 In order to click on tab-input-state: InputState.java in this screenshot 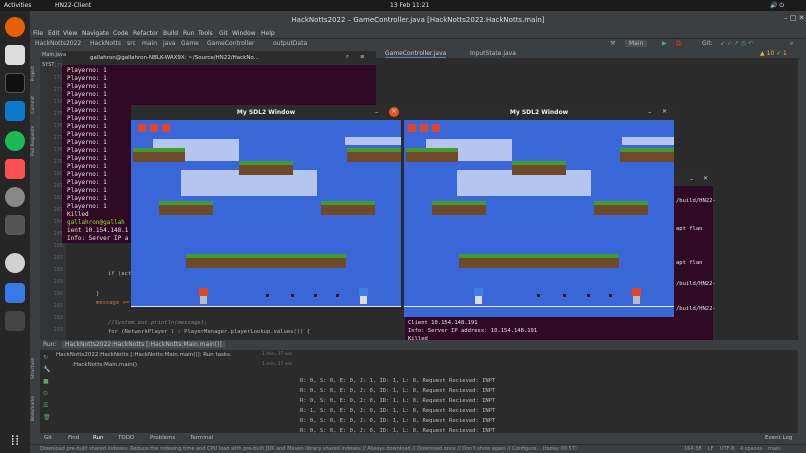, I will do `click(493, 53)`.